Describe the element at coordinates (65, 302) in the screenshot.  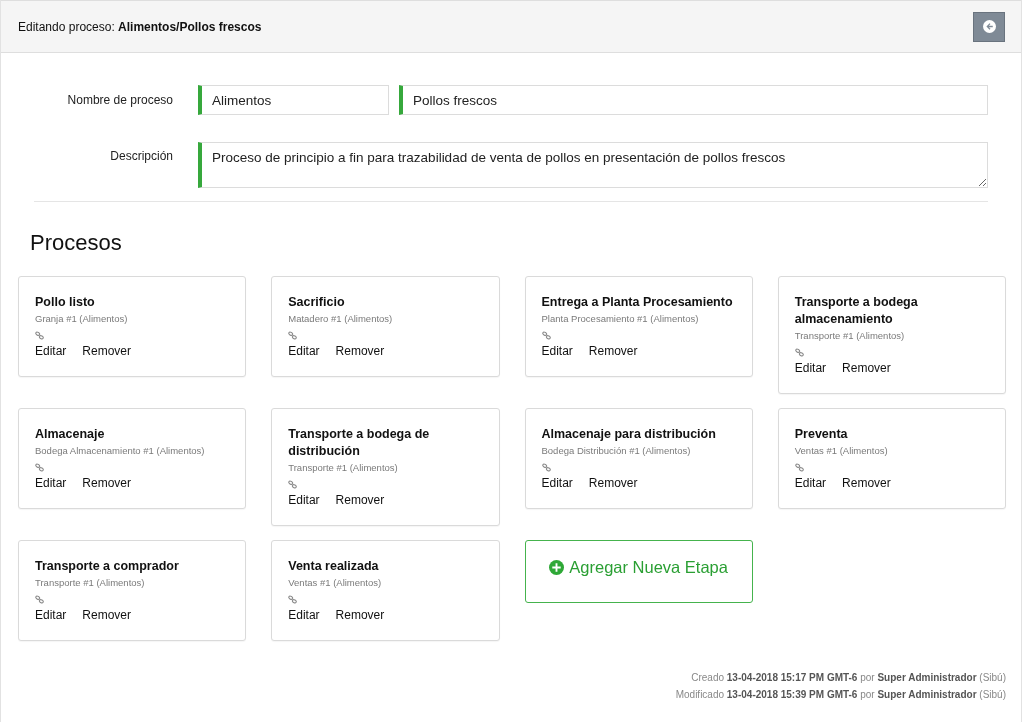
I see `stage-title: Pollo listo` at that location.